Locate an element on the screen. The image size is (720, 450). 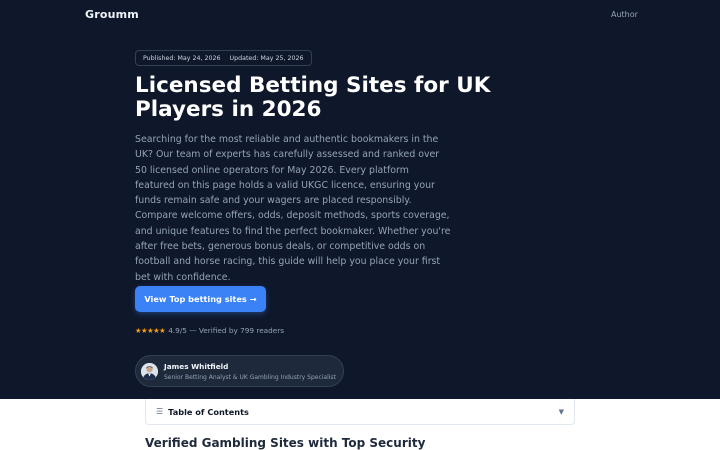
cta-label: View Top betting sites is located at coordinates (195, 299).